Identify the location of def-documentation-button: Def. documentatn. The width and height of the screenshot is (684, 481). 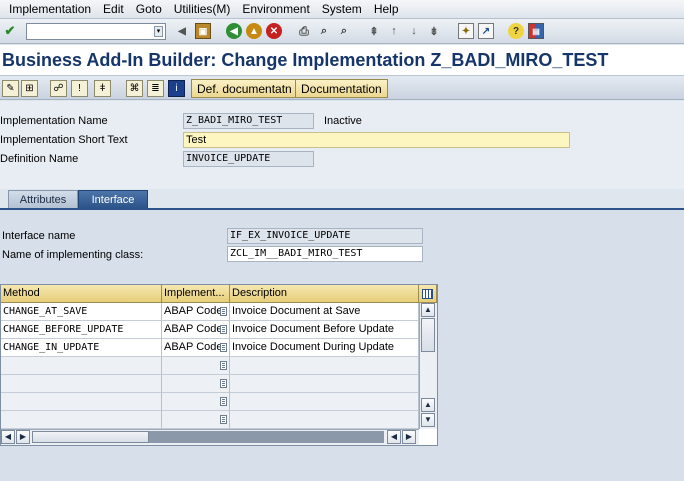
(244, 88).